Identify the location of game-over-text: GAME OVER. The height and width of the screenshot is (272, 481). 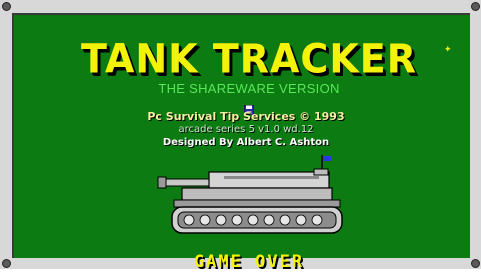
(249, 262).